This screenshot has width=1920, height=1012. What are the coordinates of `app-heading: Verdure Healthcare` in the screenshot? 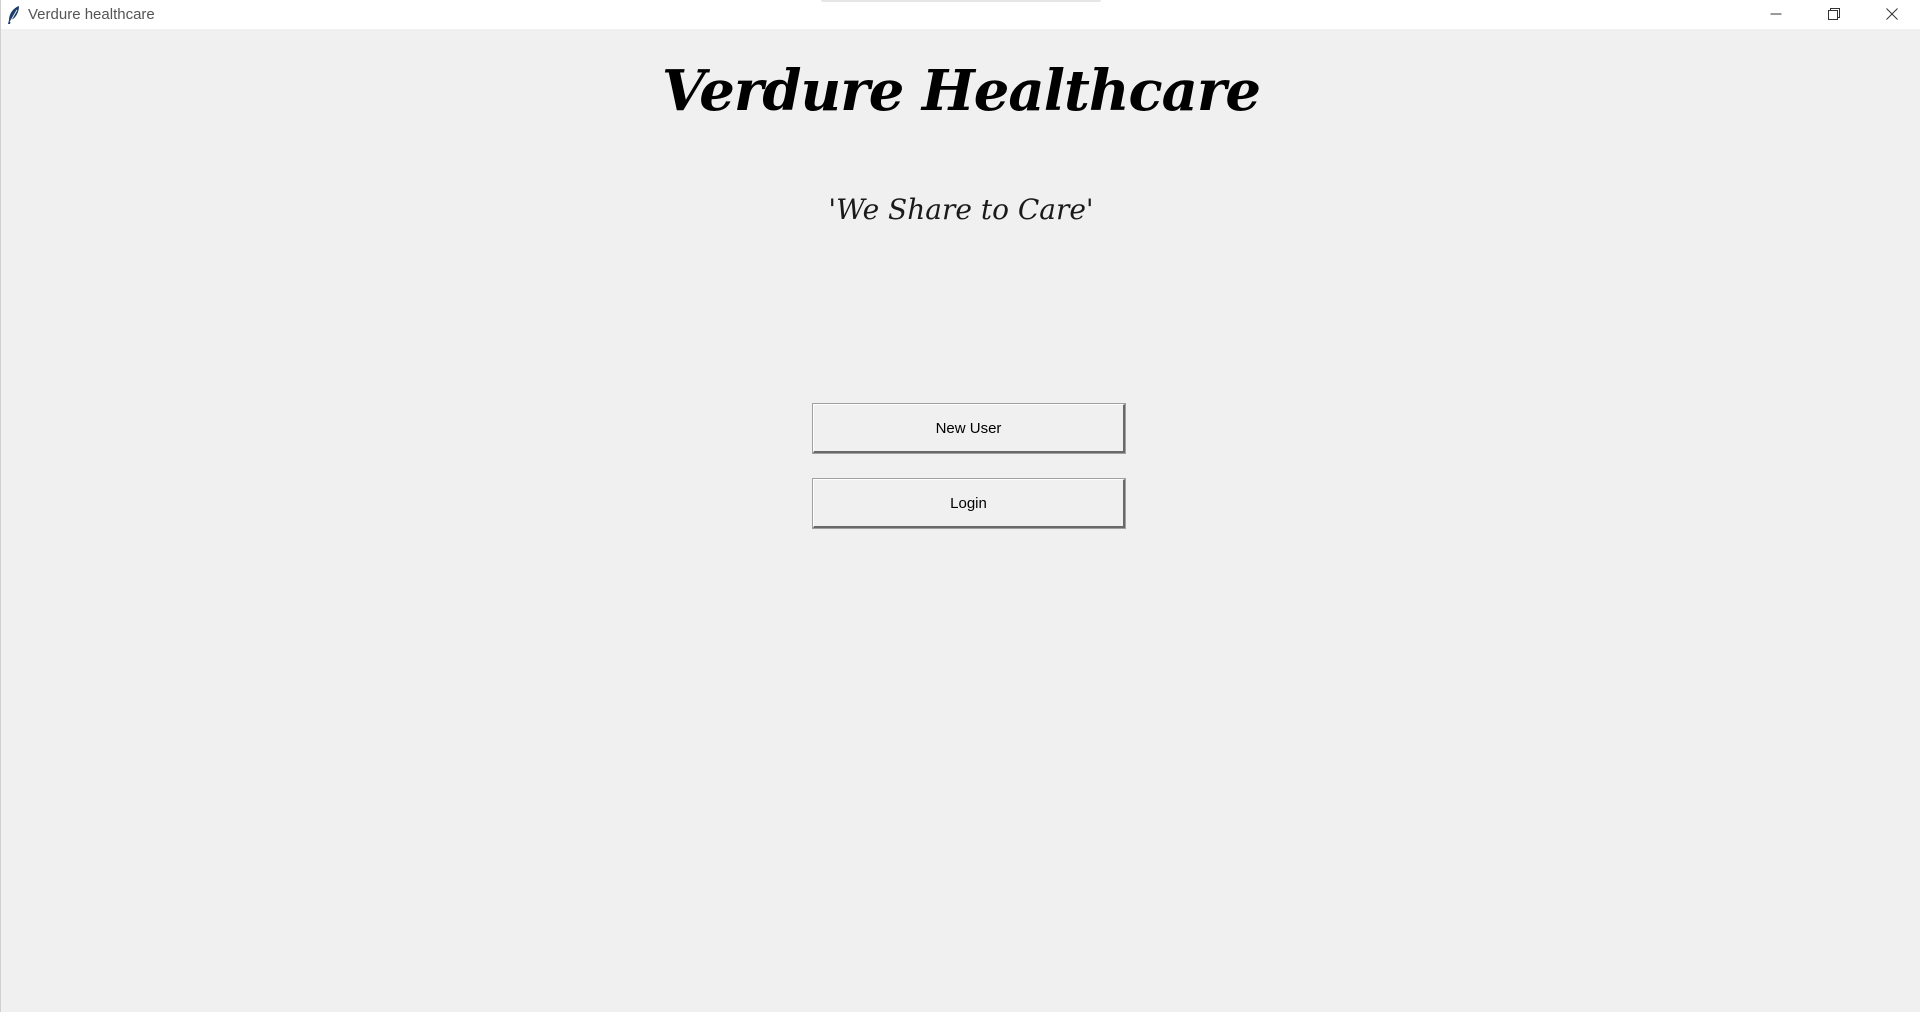 It's located at (961, 91).